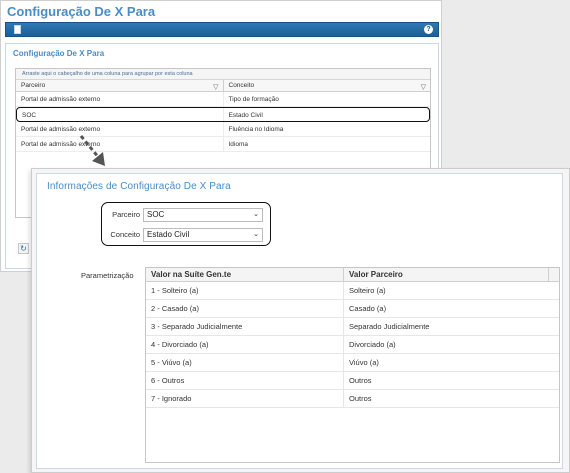  Describe the element at coordinates (107, 275) in the screenshot. I see `parametrizacao-label: Parametrização` at that location.